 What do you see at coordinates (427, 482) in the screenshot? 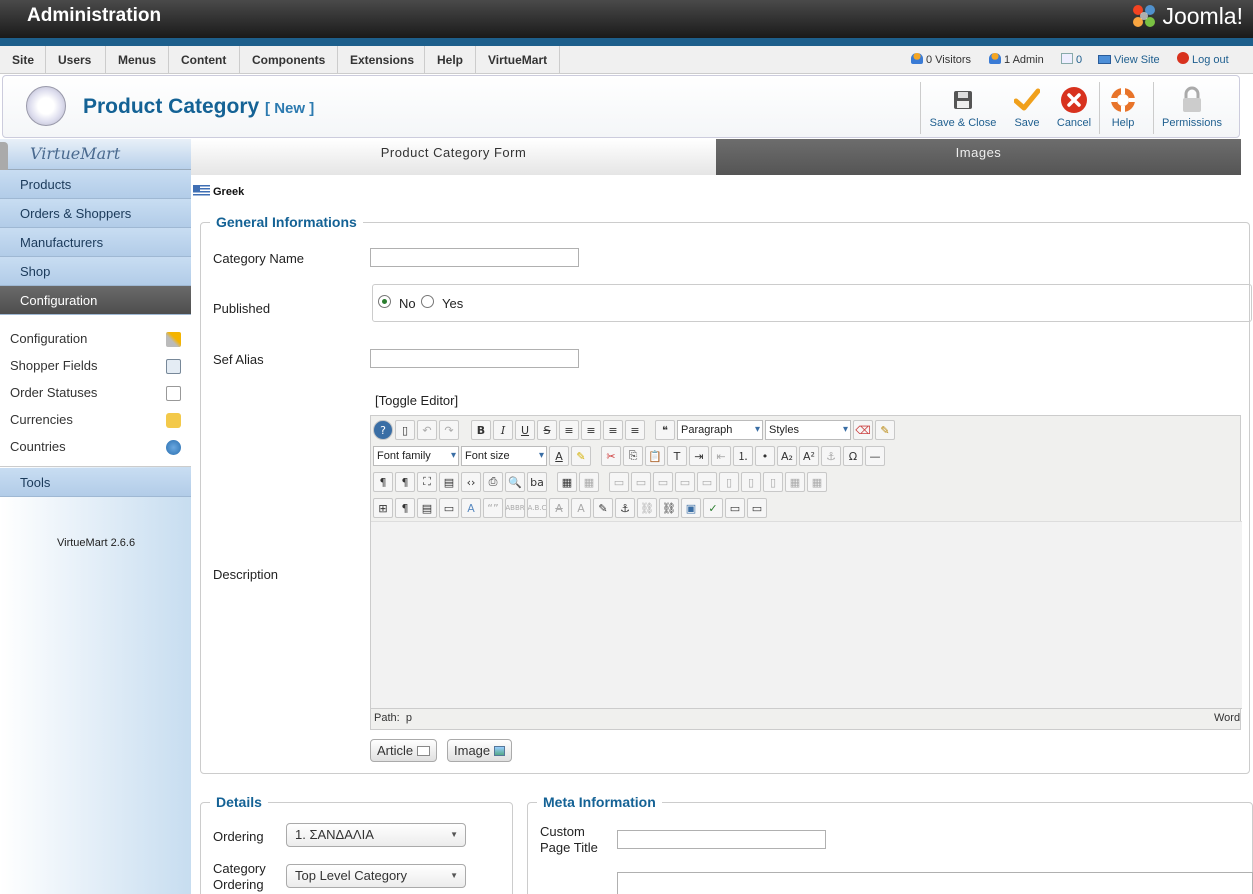
I see `fullscreen-icon: ⛶` at bounding box center [427, 482].